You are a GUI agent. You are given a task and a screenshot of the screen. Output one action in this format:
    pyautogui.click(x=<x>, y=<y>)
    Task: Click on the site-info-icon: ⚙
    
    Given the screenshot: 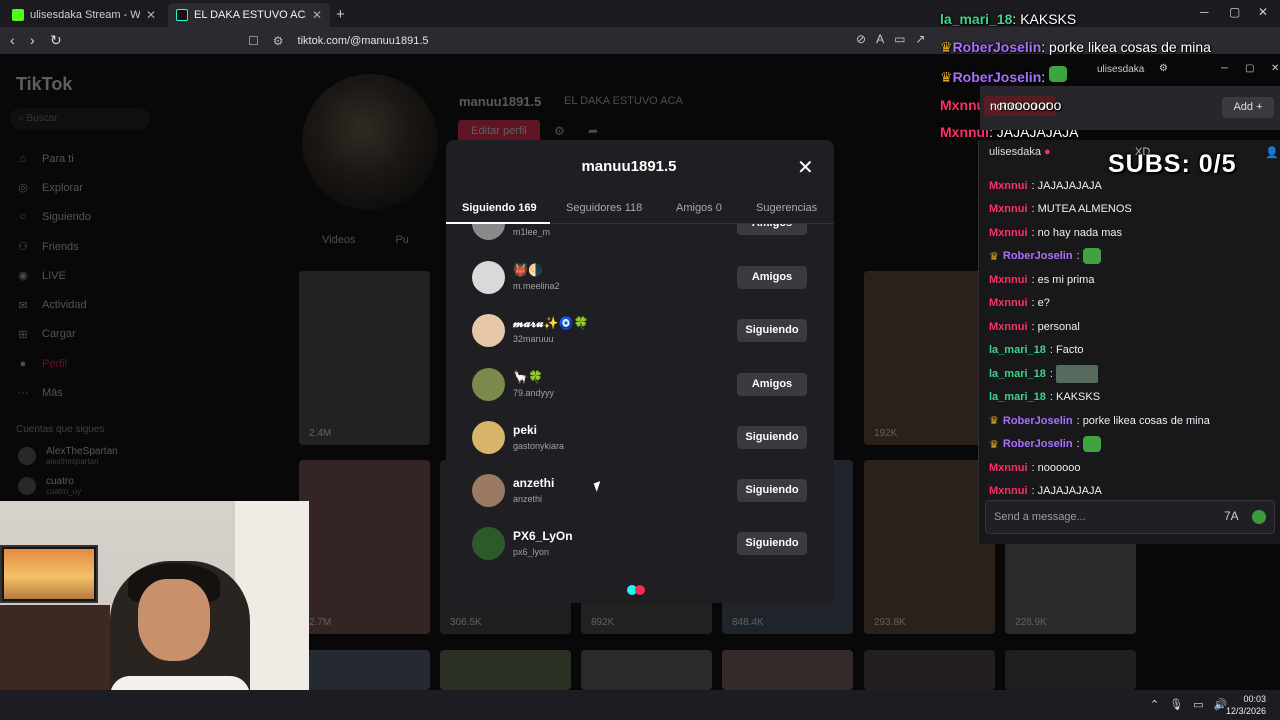 What is the action you would take?
    pyautogui.click(x=278, y=41)
    